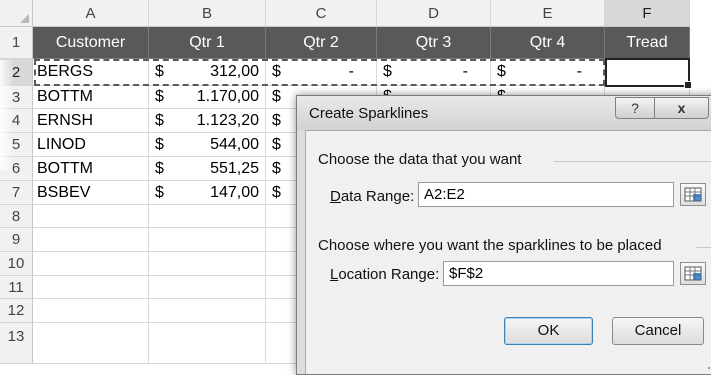 The width and height of the screenshot is (711, 375). What do you see at coordinates (16, 169) in the screenshot?
I see `row-header-6: 6` at bounding box center [16, 169].